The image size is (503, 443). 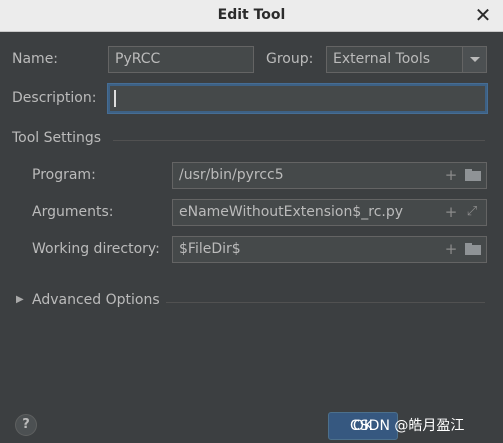 I want to click on name-value: PyRCC, so click(x=138, y=59).